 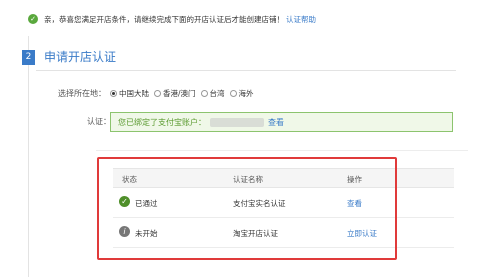 I want to click on radio-label: 台湾, so click(x=217, y=93).